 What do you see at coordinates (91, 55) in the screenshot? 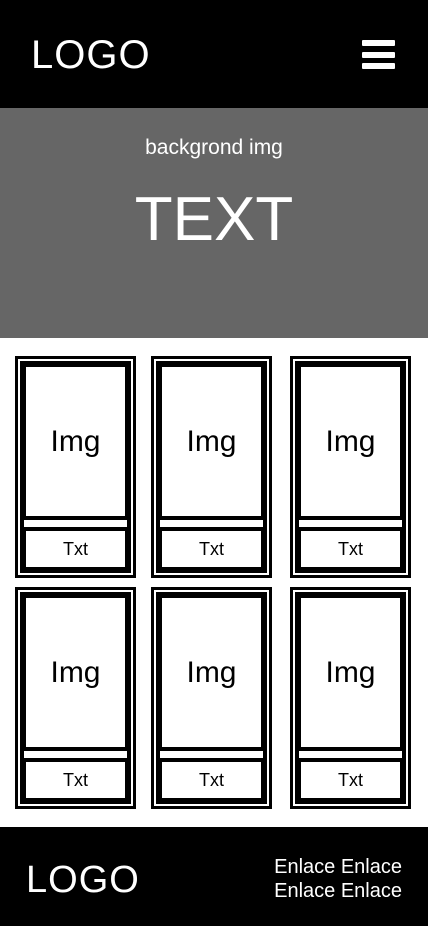
I see `header-logo: LOGO` at bounding box center [91, 55].